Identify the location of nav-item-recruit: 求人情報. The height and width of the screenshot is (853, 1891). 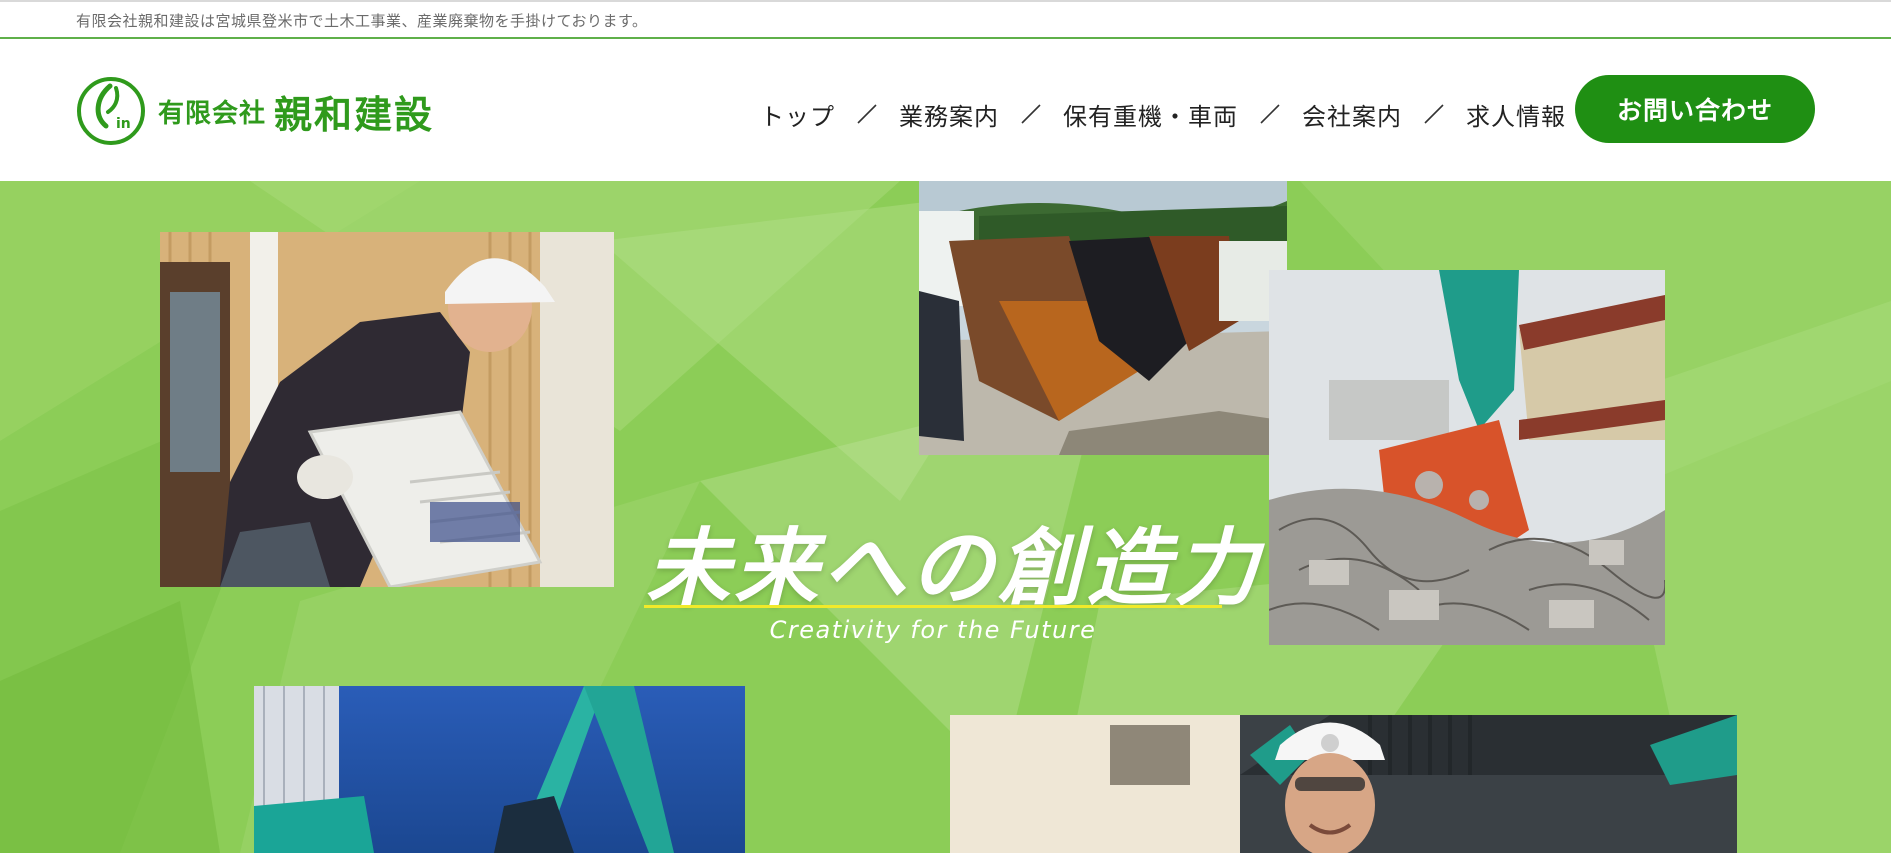
(1516, 114).